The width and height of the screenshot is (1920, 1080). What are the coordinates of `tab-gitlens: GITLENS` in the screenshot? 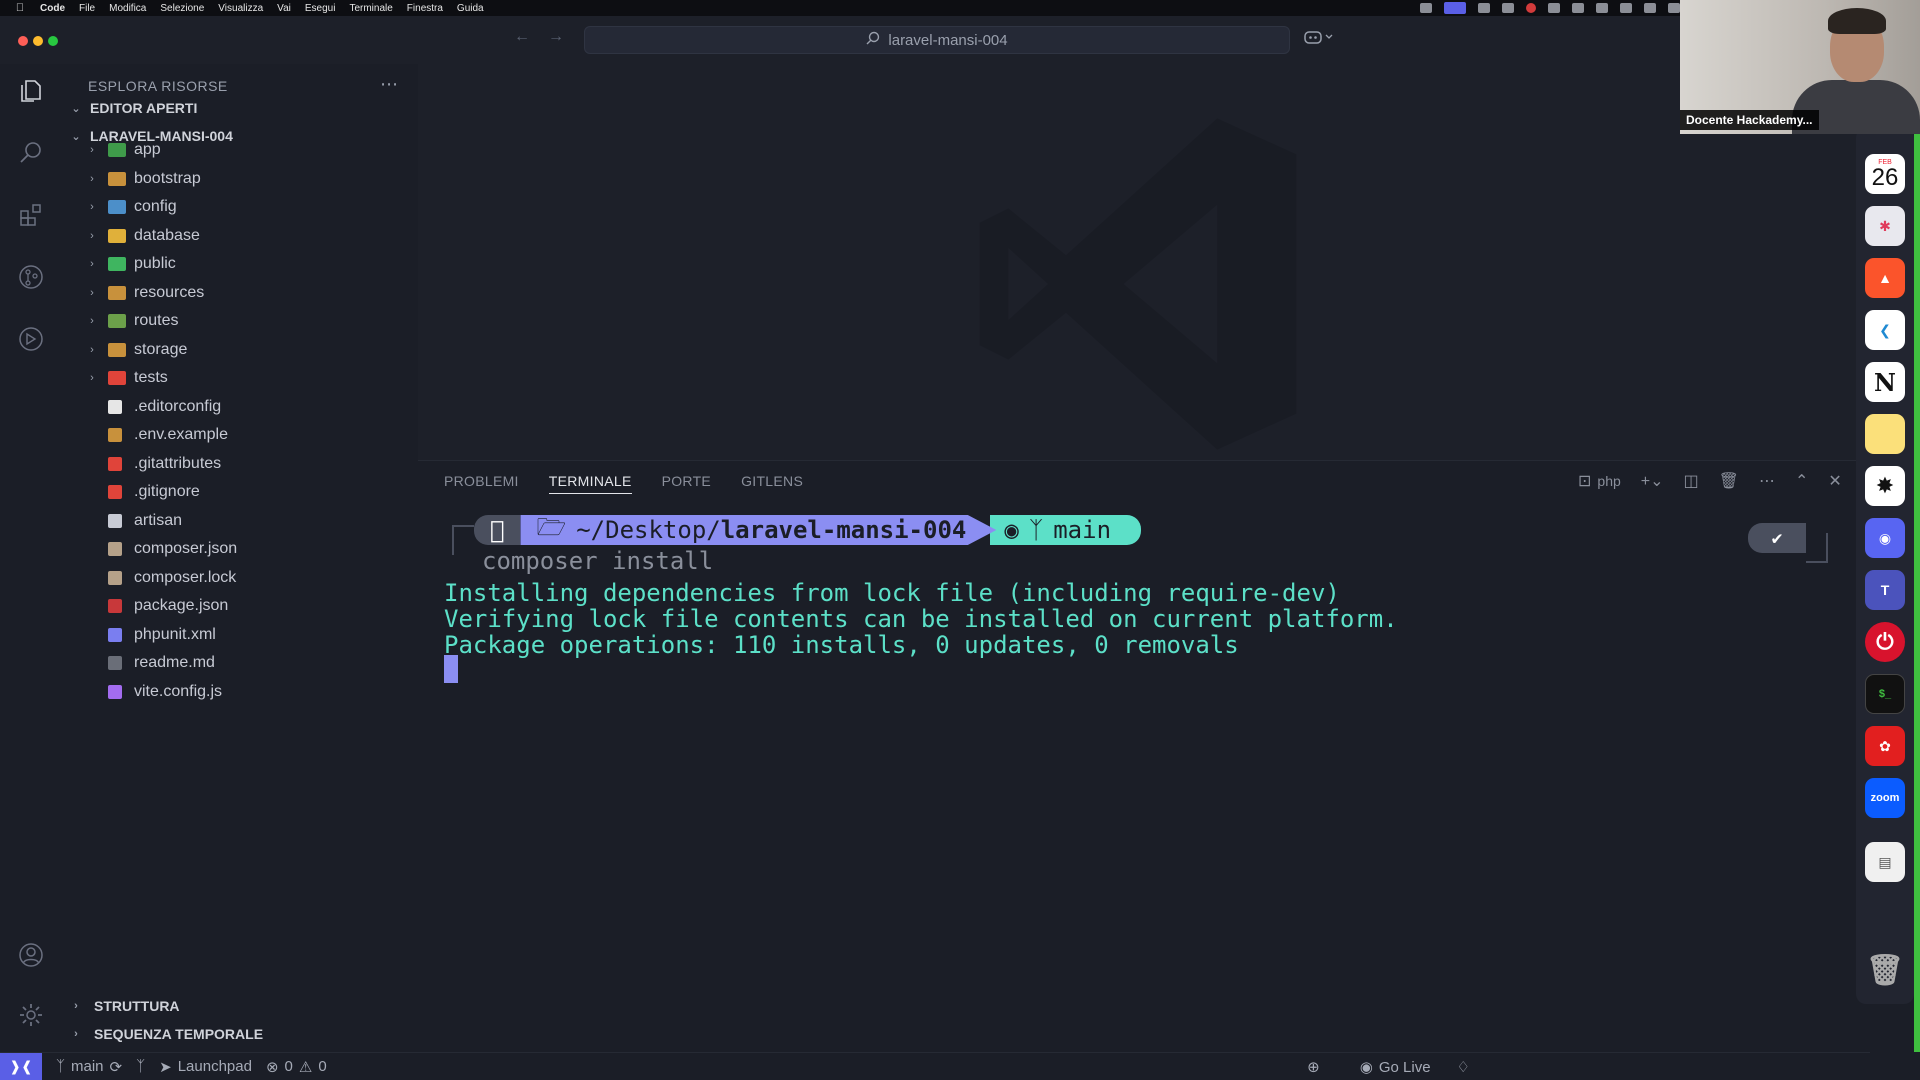 It's located at (772, 483).